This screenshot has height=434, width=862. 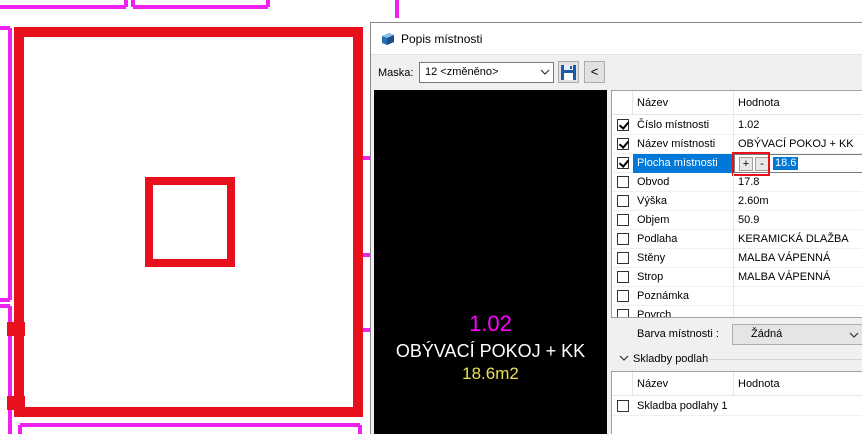 What do you see at coordinates (737, 220) in the screenshot?
I see `property-row-volume: Objem 50.9` at bounding box center [737, 220].